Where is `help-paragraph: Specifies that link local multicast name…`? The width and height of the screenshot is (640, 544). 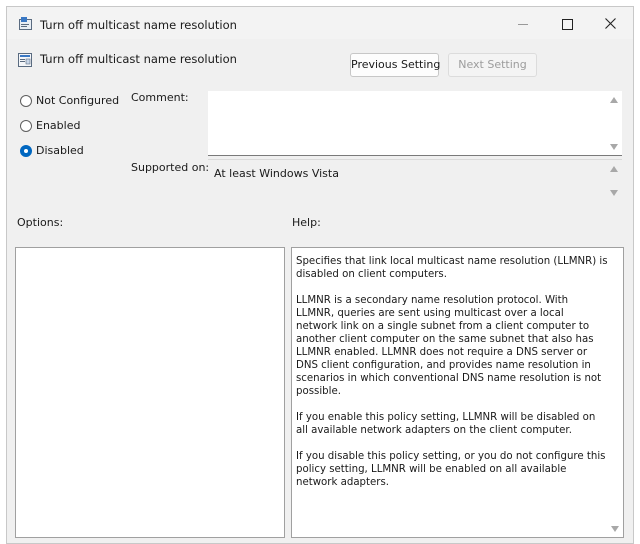
help-paragraph: Specifies that link local multicast name… is located at coordinates (452, 268).